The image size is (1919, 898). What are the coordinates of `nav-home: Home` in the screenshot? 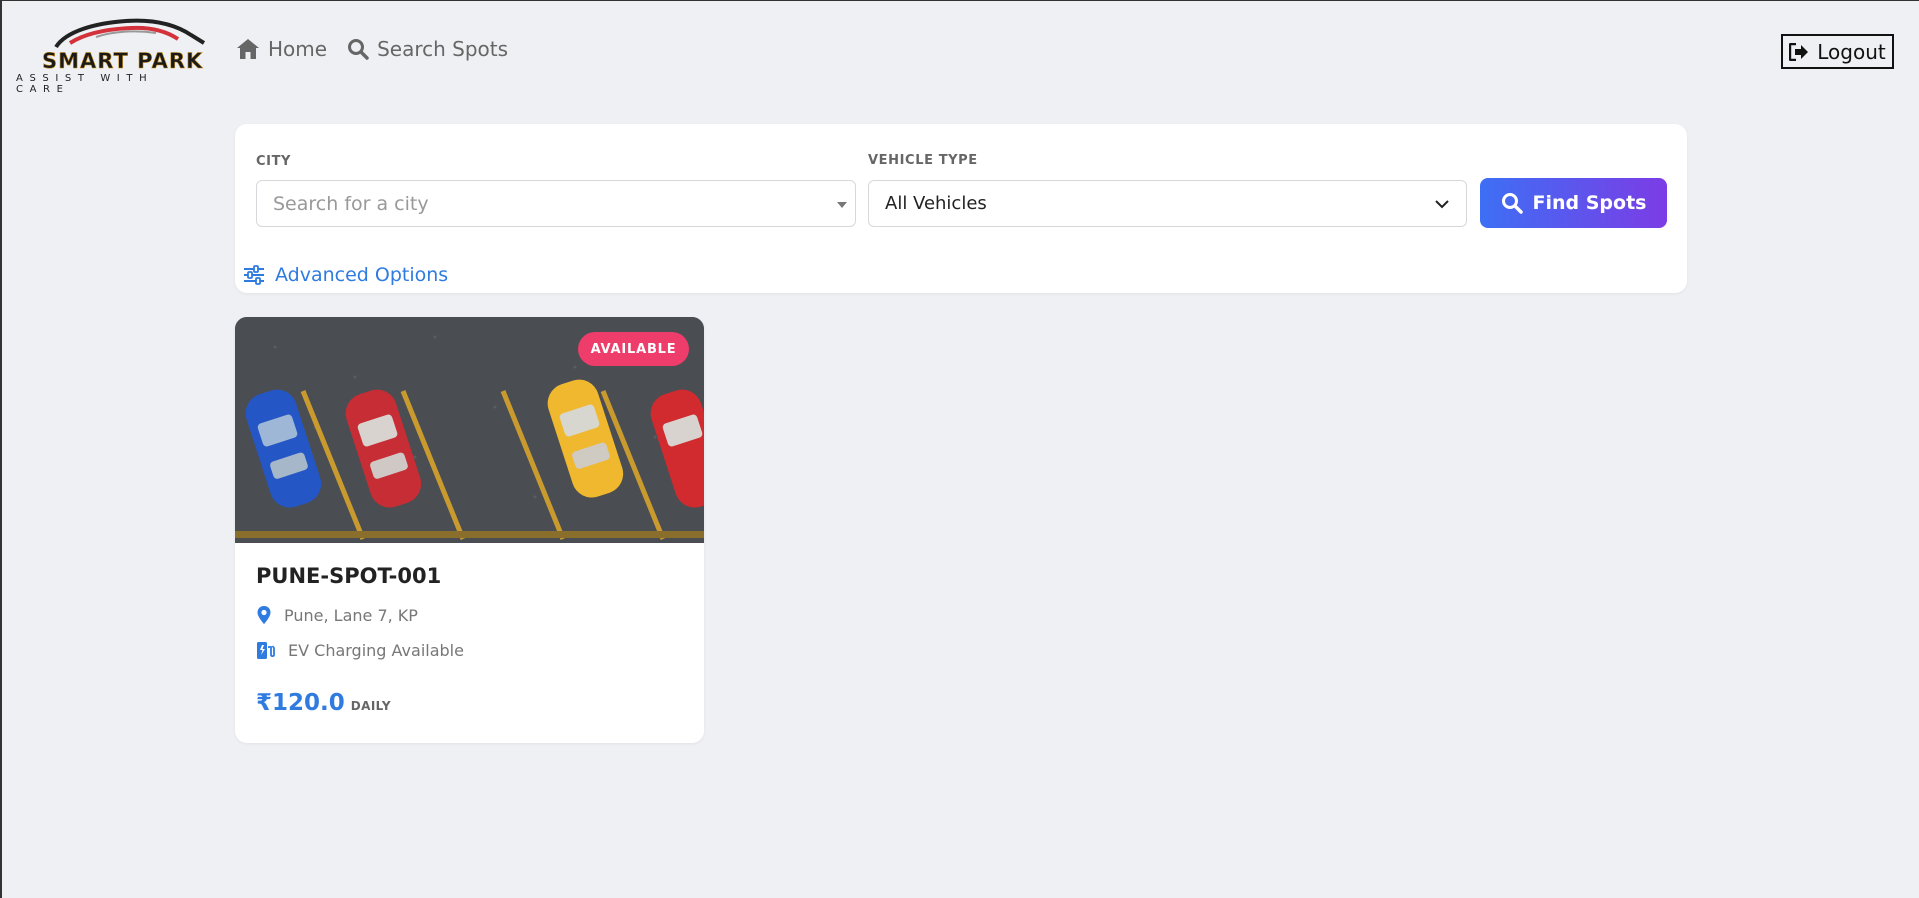 It's located at (281, 49).